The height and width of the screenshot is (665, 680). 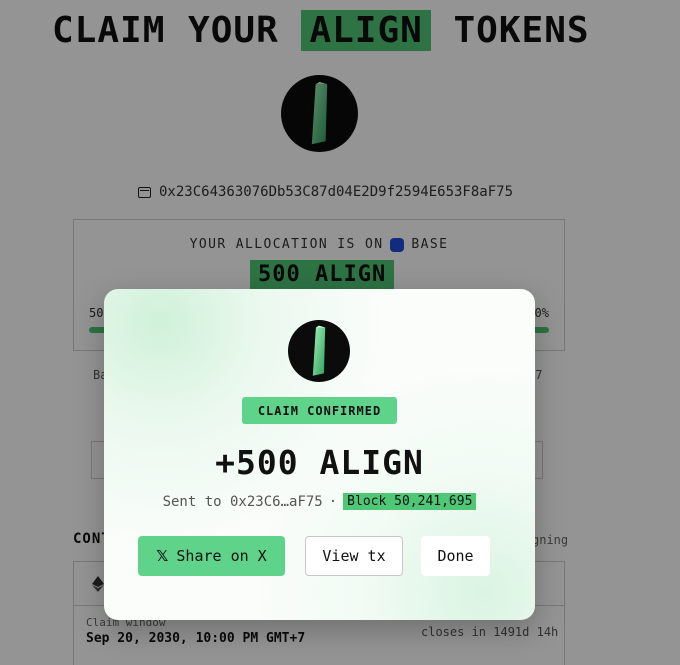 I want to click on claim-confirmed-badge: CLAIM CONFIRMED, so click(x=319, y=410).